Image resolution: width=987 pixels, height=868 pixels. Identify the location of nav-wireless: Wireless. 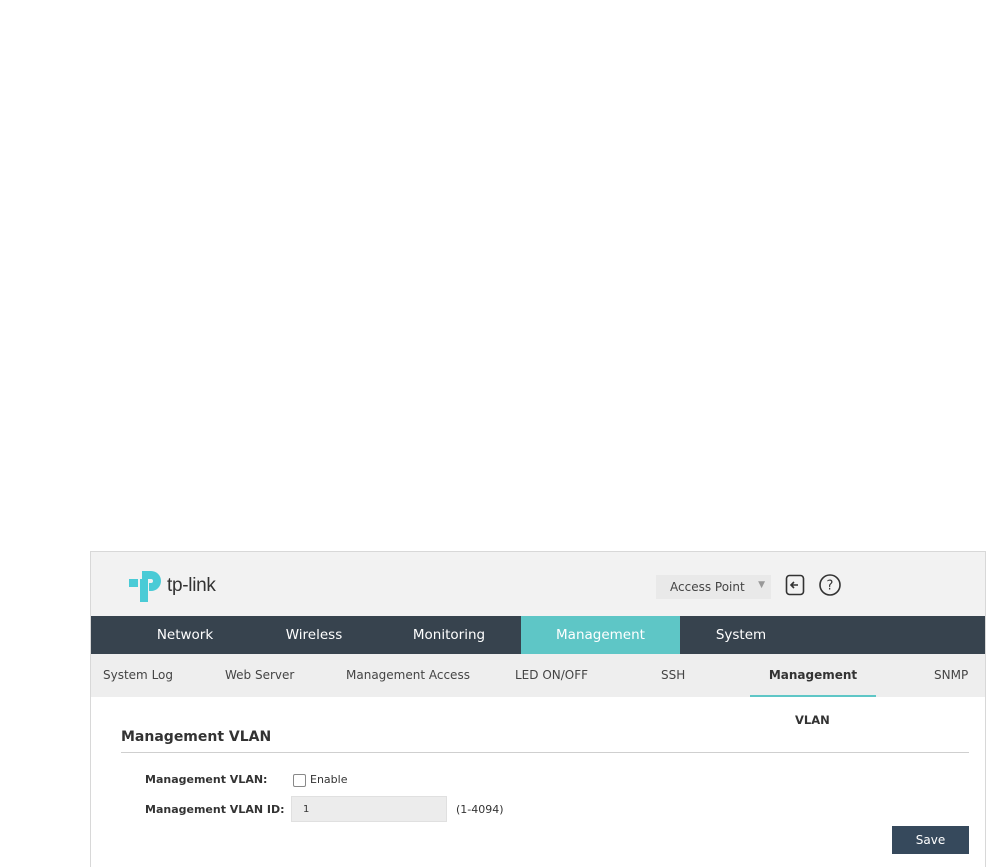
(314, 635).